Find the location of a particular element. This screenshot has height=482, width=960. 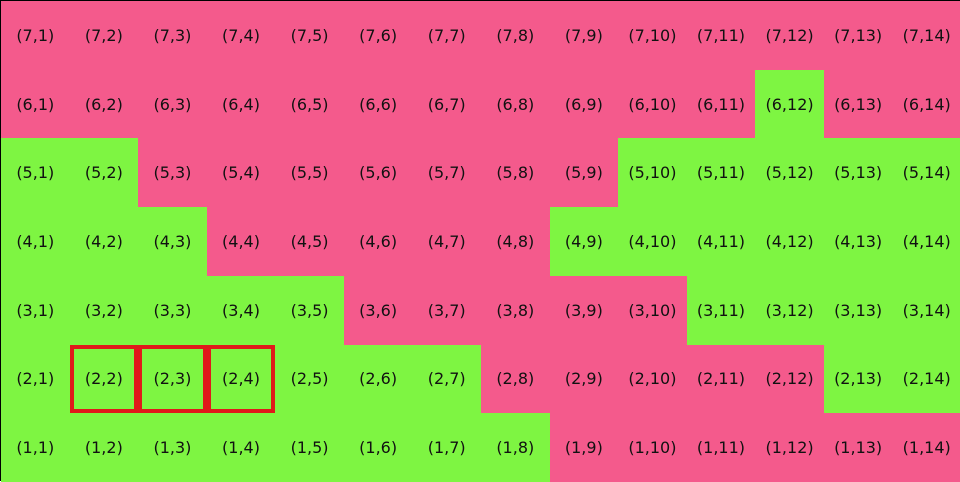

grid-cell: (1,9) is located at coordinates (584, 447).